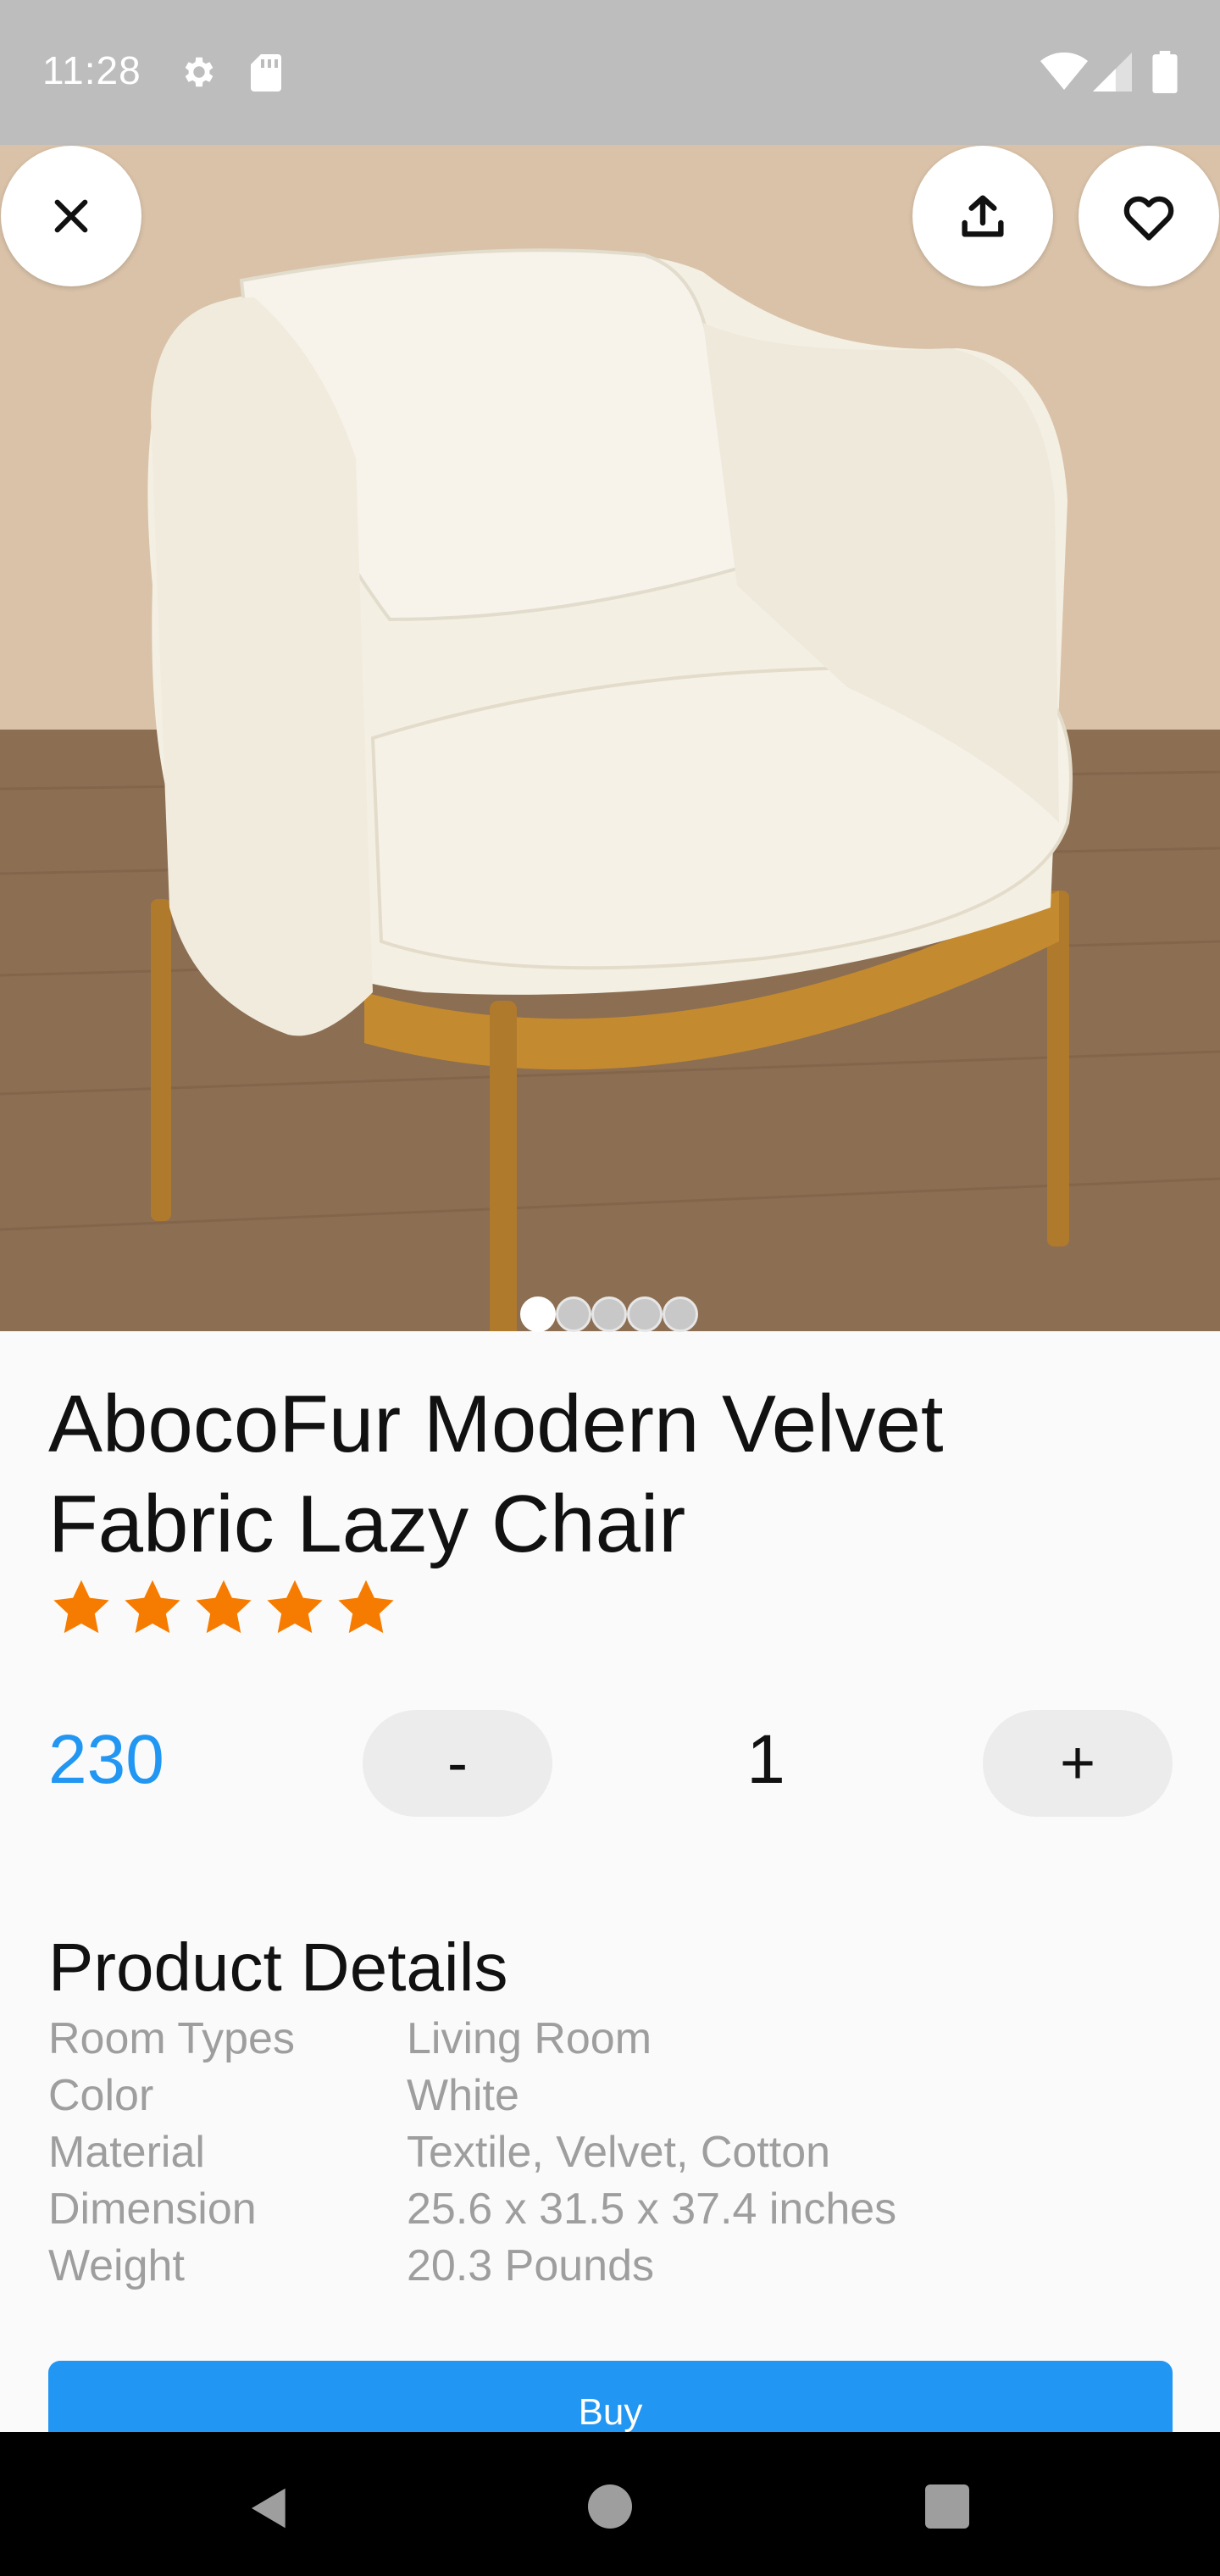 Image resolution: width=1220 pixels, height=2576 pixels. What do you see at coordinates (529, 2038) in the screenshot?
I see `detail-value: Living Room` at bounding box center [529, 2038].